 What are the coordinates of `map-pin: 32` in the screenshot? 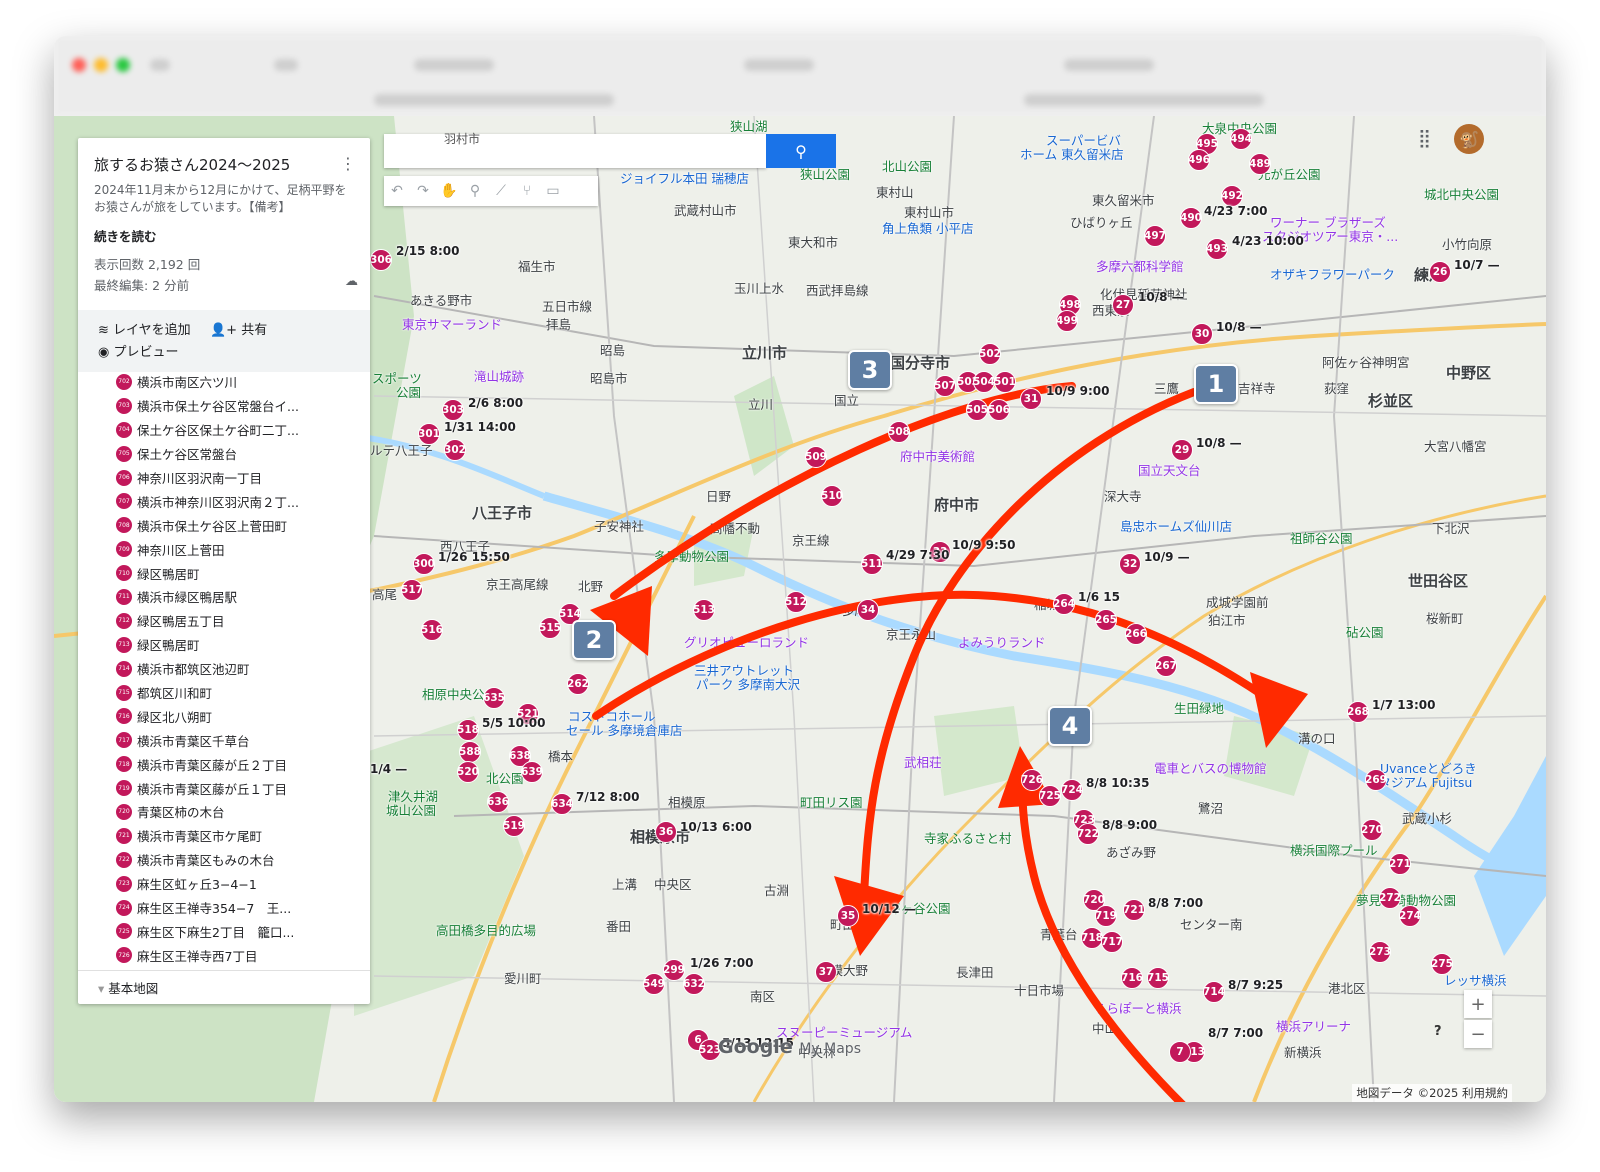 It's located at (1130, 564).